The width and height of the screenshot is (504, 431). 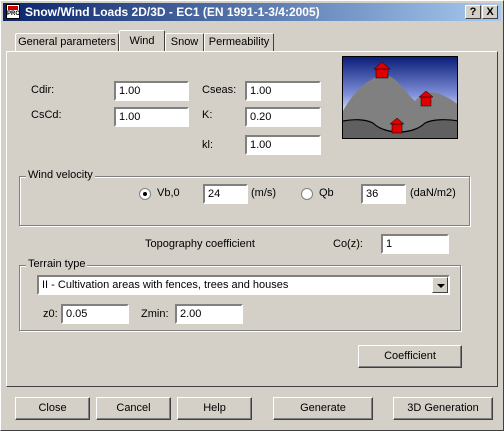 I want to click on tab-permeability: Permeability, so click(x=239, y=42).